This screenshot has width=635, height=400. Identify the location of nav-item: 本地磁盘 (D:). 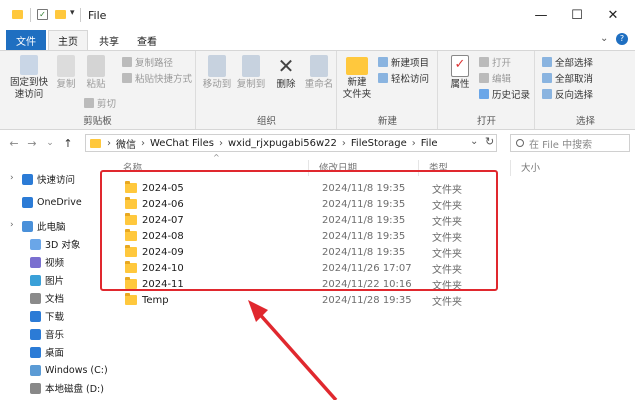
(56, 388).